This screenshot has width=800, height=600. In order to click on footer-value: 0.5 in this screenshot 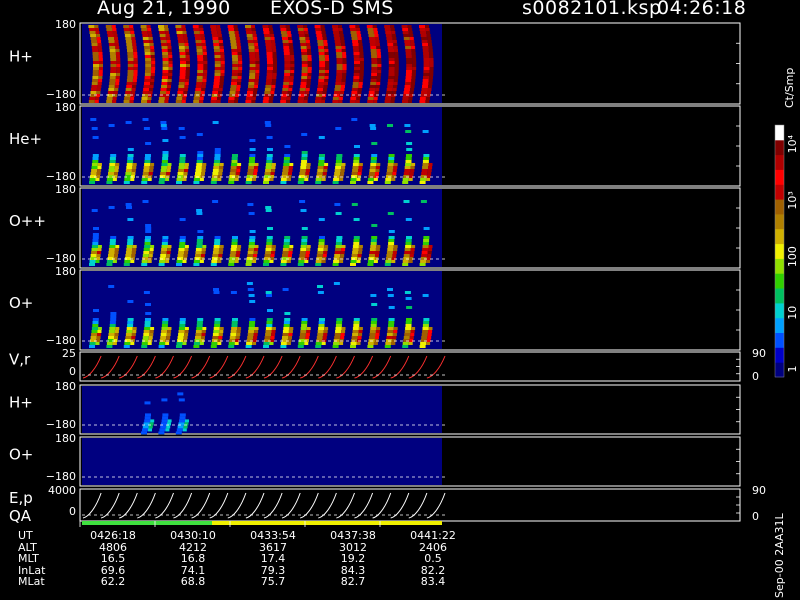, I will do `click(433, 558)`.